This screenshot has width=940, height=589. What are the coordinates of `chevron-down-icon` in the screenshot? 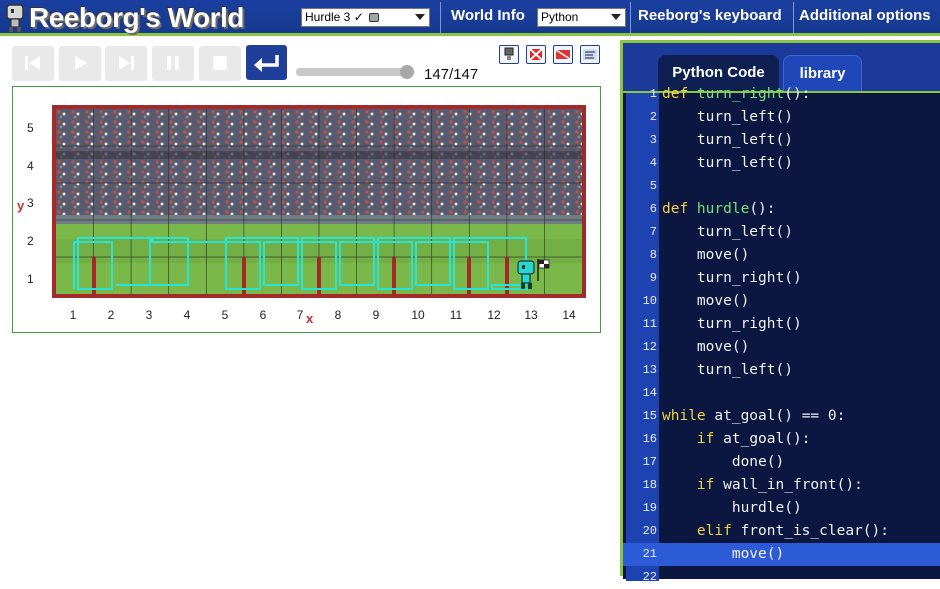 It's located at (616, 17).